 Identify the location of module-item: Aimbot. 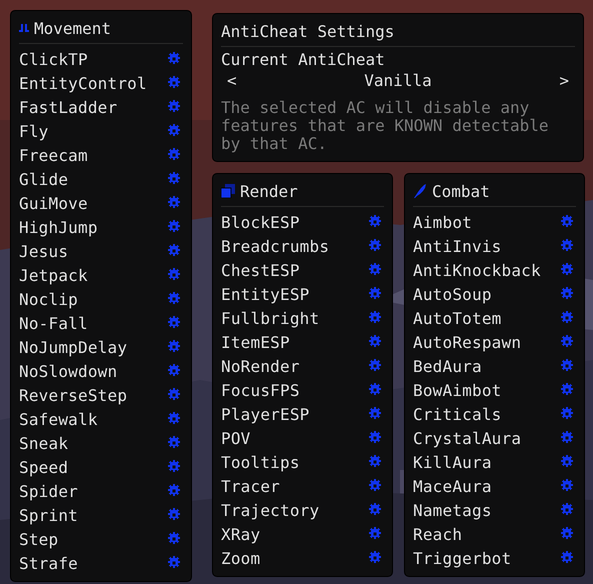
(442, 222).